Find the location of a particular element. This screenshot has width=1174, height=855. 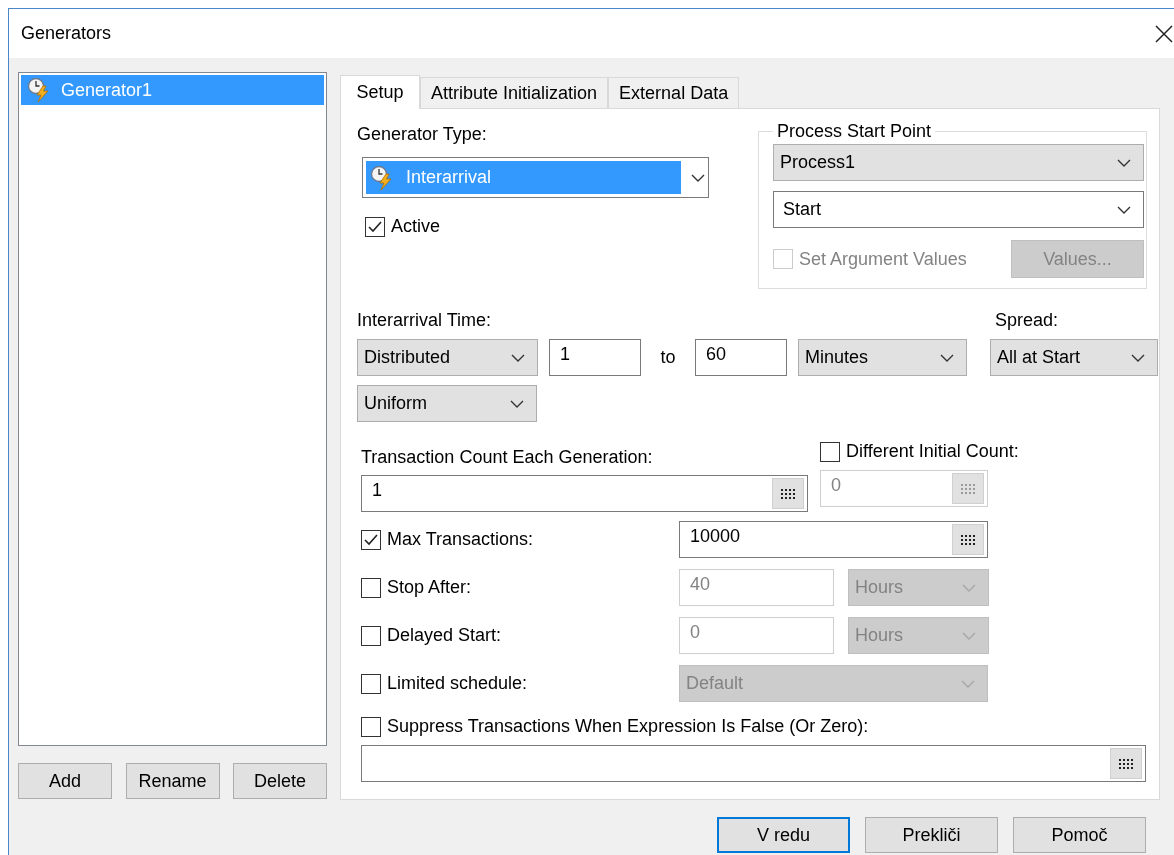

checkbox-label: Different Initial Count: is located at coordinates (932, 451).